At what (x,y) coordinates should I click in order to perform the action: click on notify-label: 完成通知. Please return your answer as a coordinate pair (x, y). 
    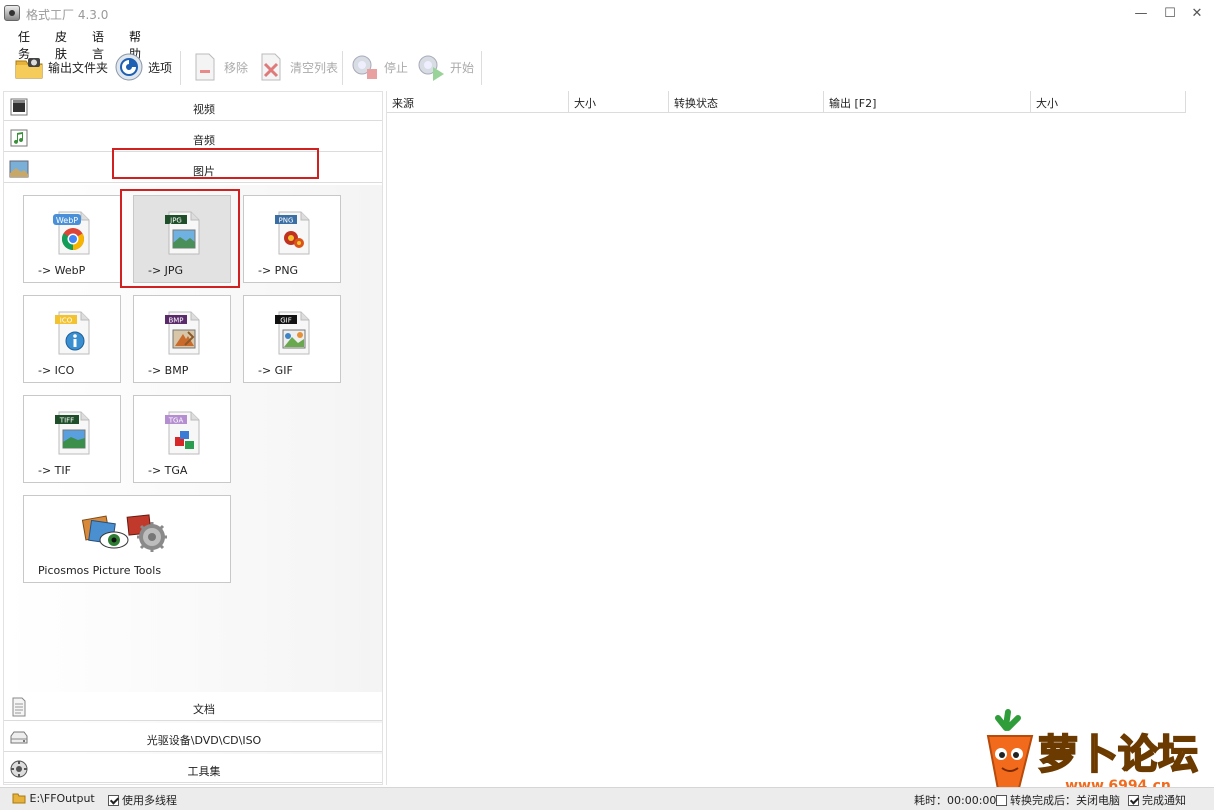
    Looking at the image, I should click on (1164, 800).